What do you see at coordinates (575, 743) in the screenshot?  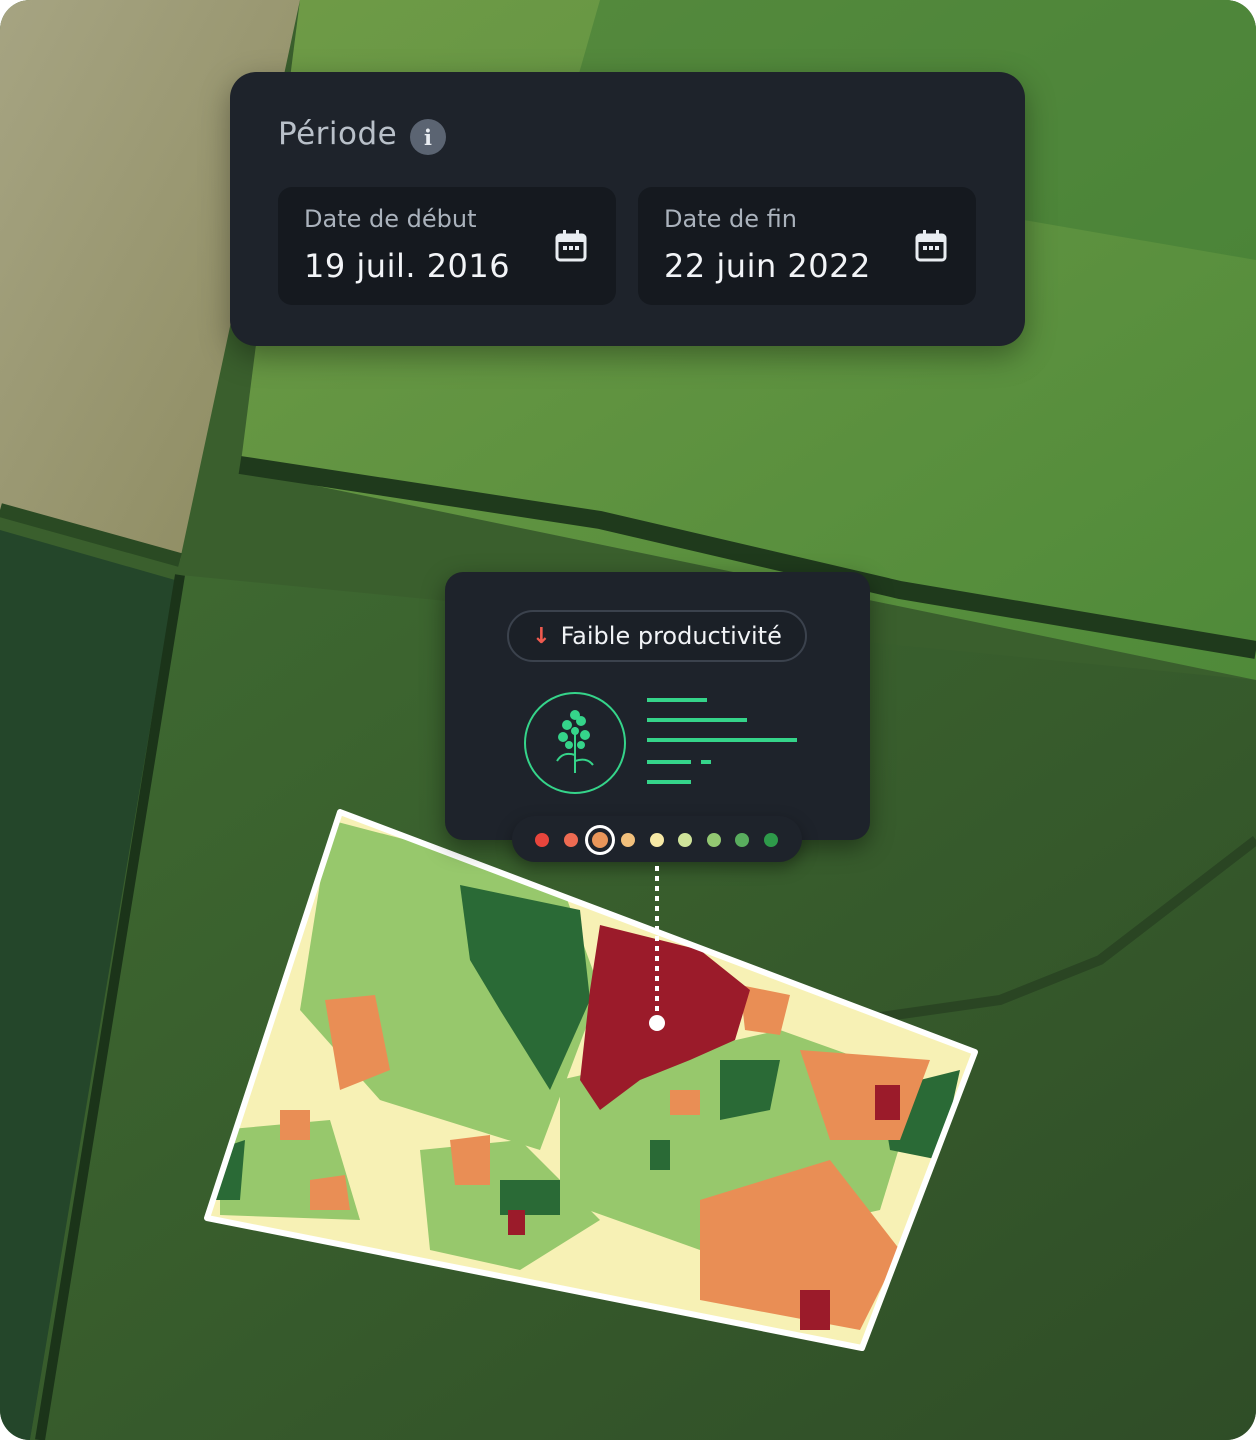 I see `plant-icon` at bounding box center [575, 743].